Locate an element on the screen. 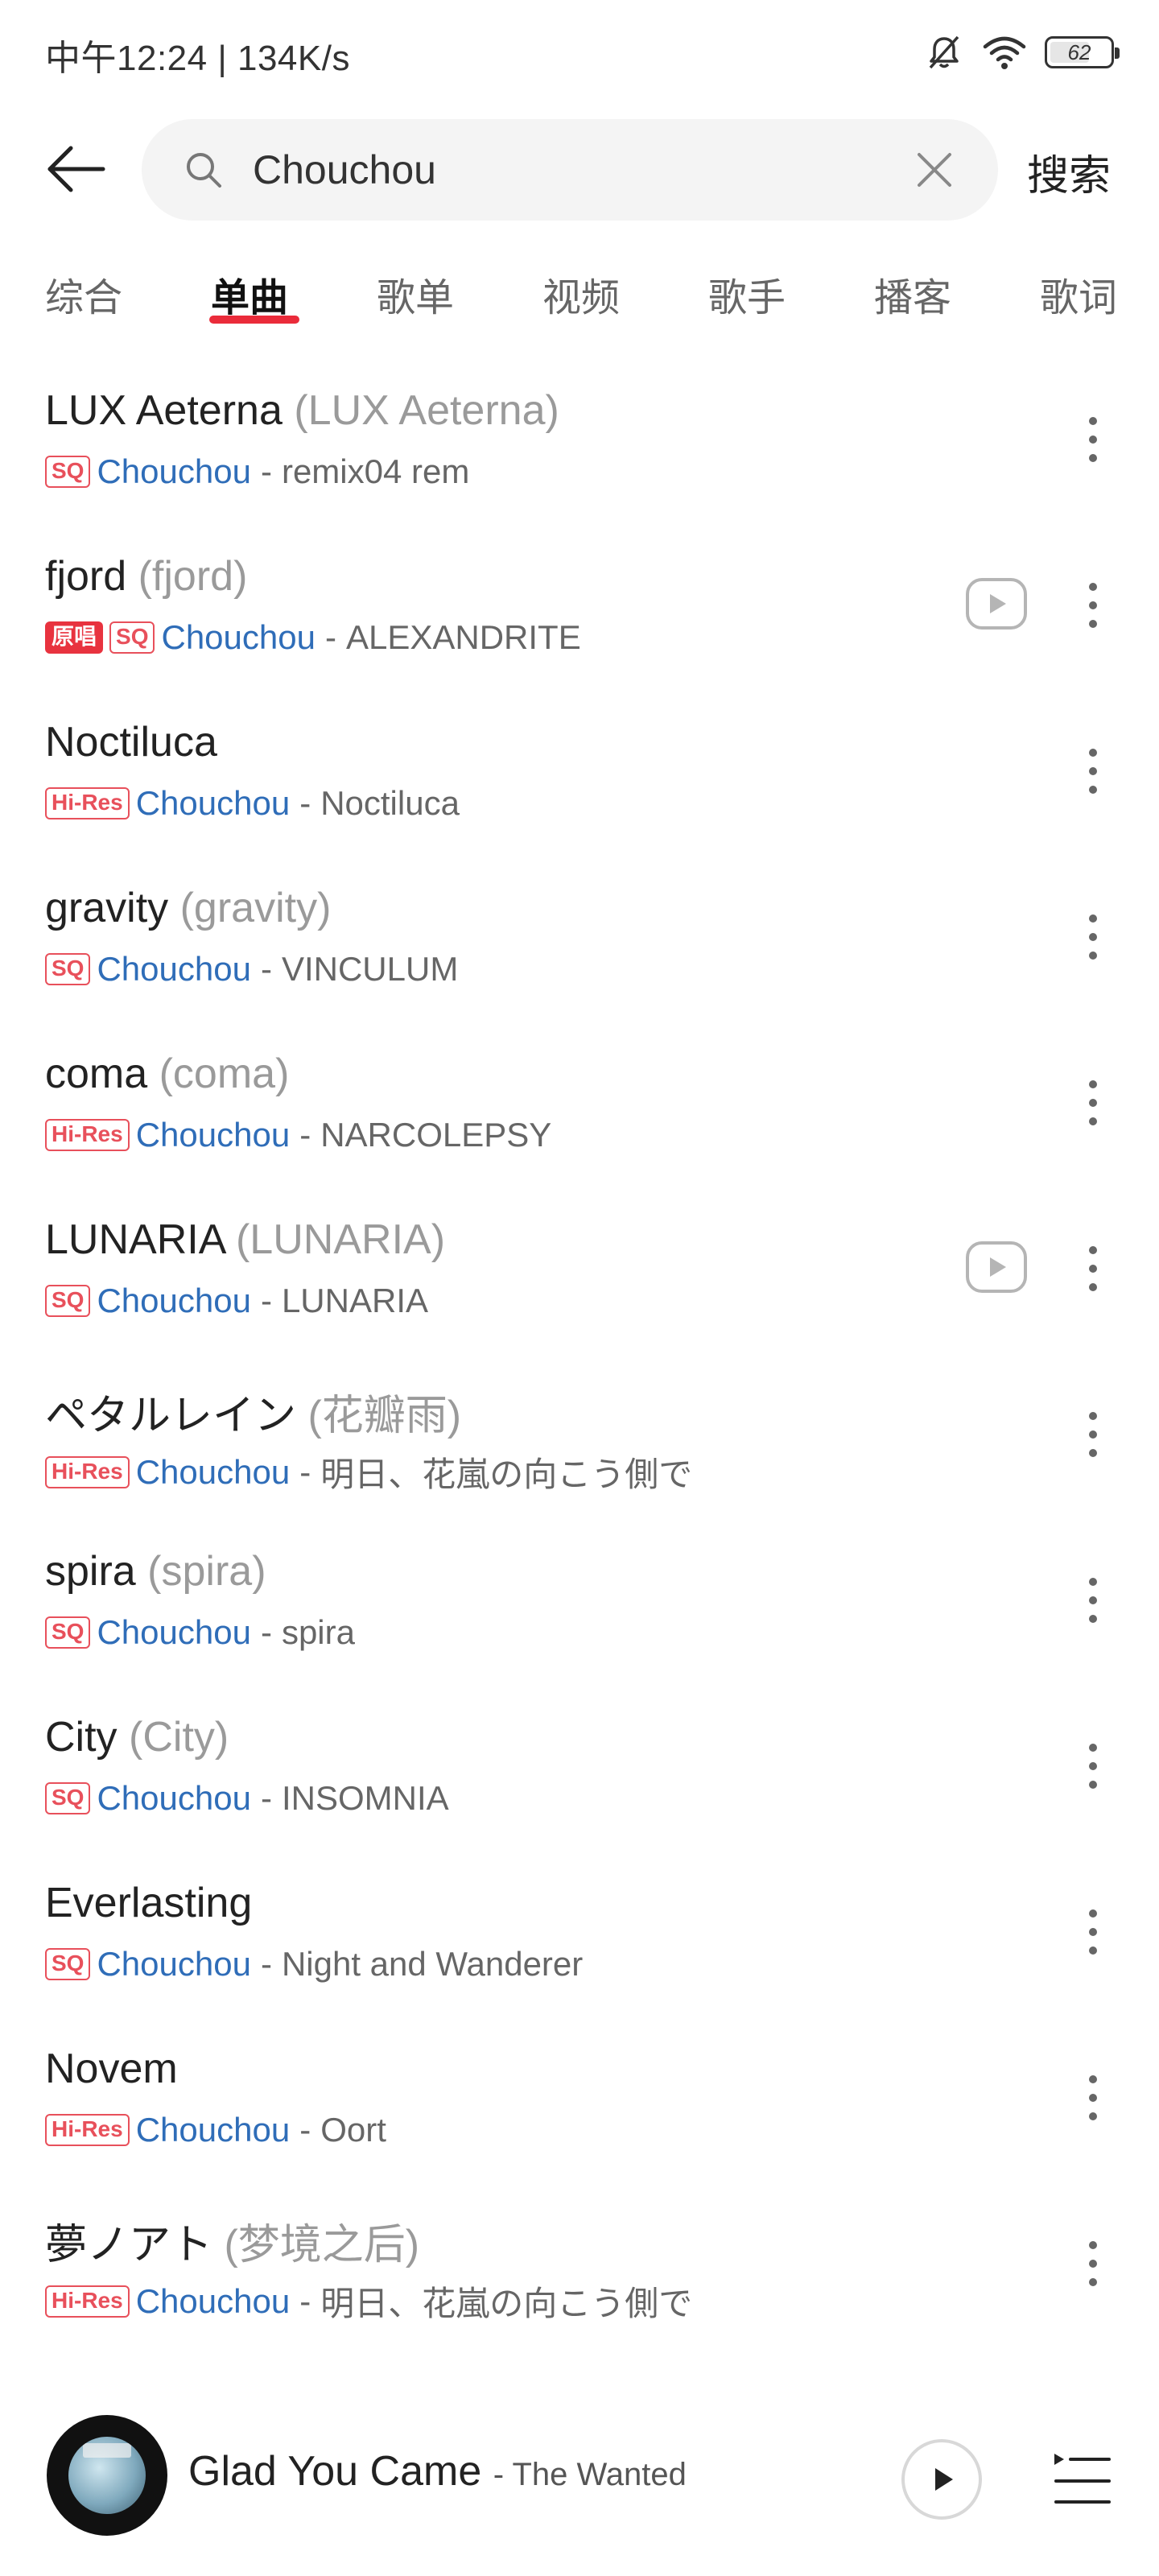 This screenshot has width=1159, height=2576. album-name: Night and Wanderer is located at coordinates (432, 1964).